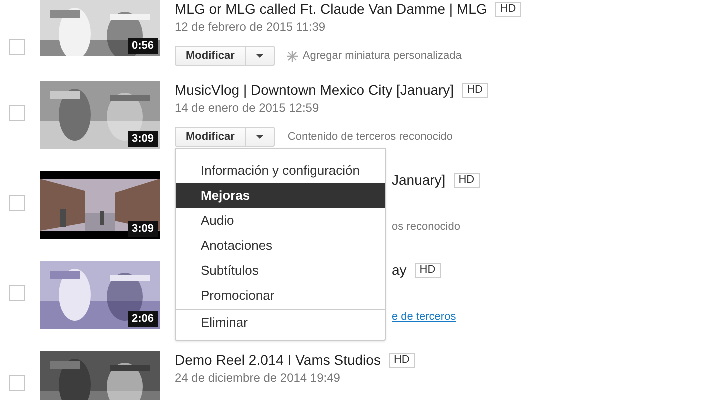 The height and width of the screenshot is (400, 728). Describe the element at coordinates (143, 319) in the screenshot. I see `video-duration: 2:06` at that location.